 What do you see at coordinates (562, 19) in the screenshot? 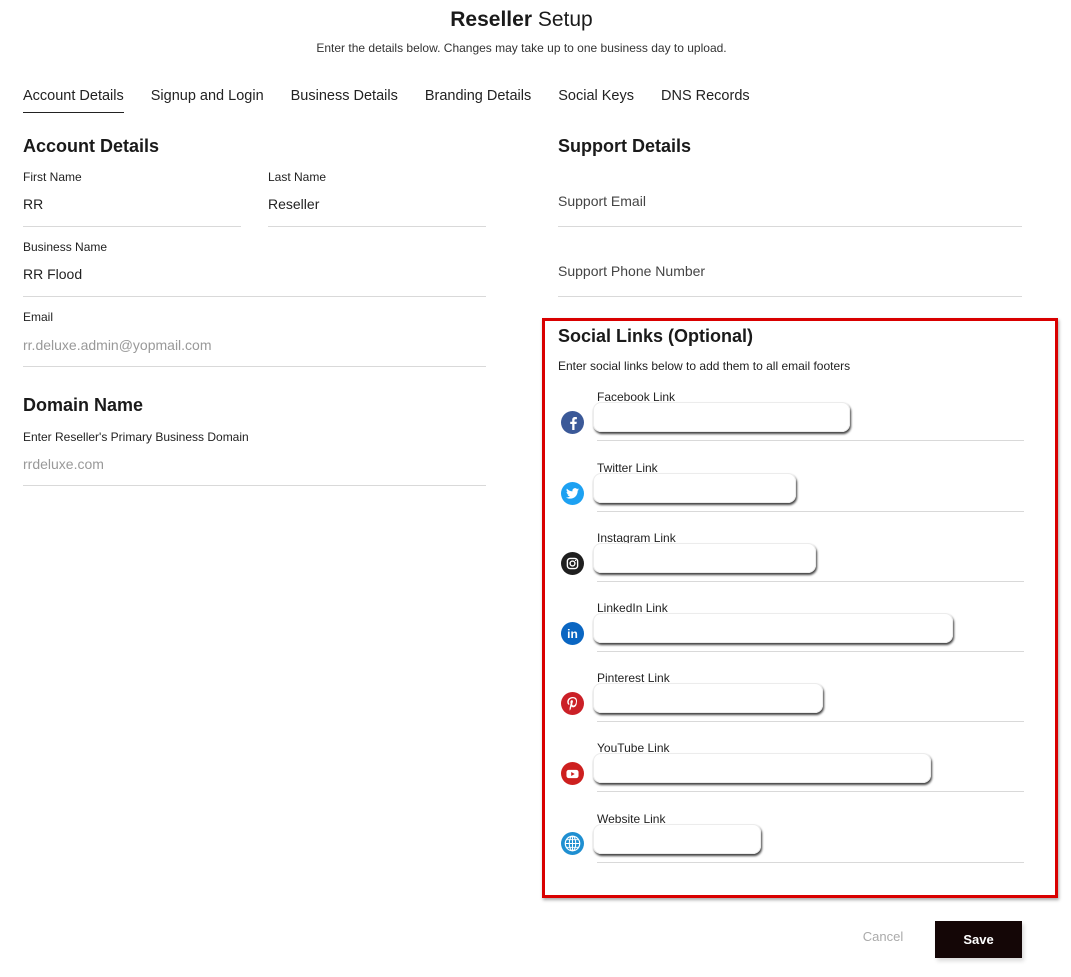
I see `page-title-rest: Setup` at bounding box center [562, 19].